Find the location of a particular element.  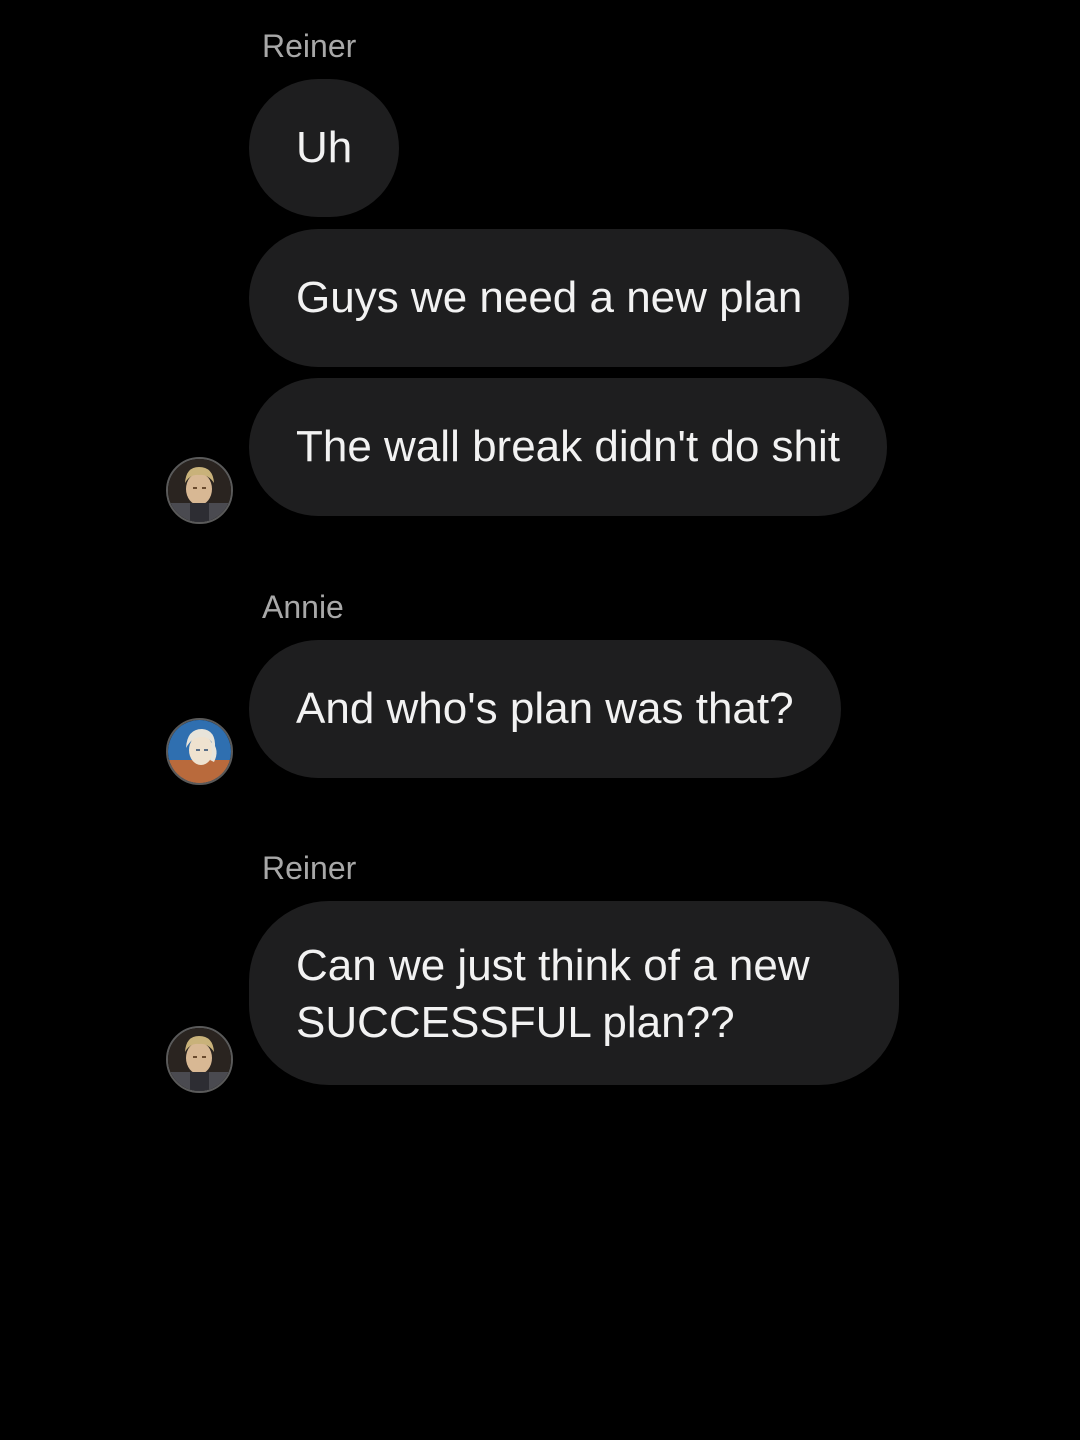

message-bubble: The wall break didn't do shit is located at coordinates (568, 447).